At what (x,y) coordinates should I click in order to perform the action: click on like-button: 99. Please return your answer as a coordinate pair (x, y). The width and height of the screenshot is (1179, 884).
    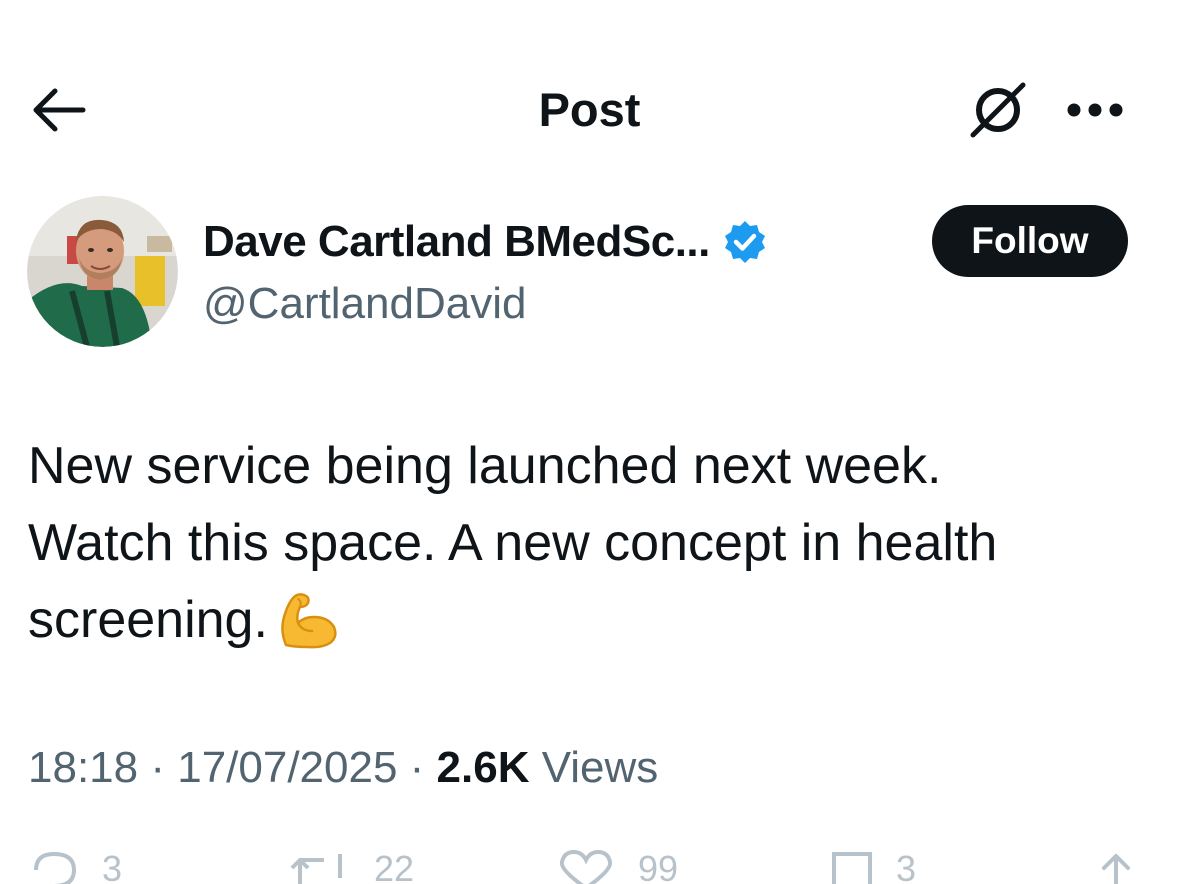
    Looking at the image, I should click on (617, 866).